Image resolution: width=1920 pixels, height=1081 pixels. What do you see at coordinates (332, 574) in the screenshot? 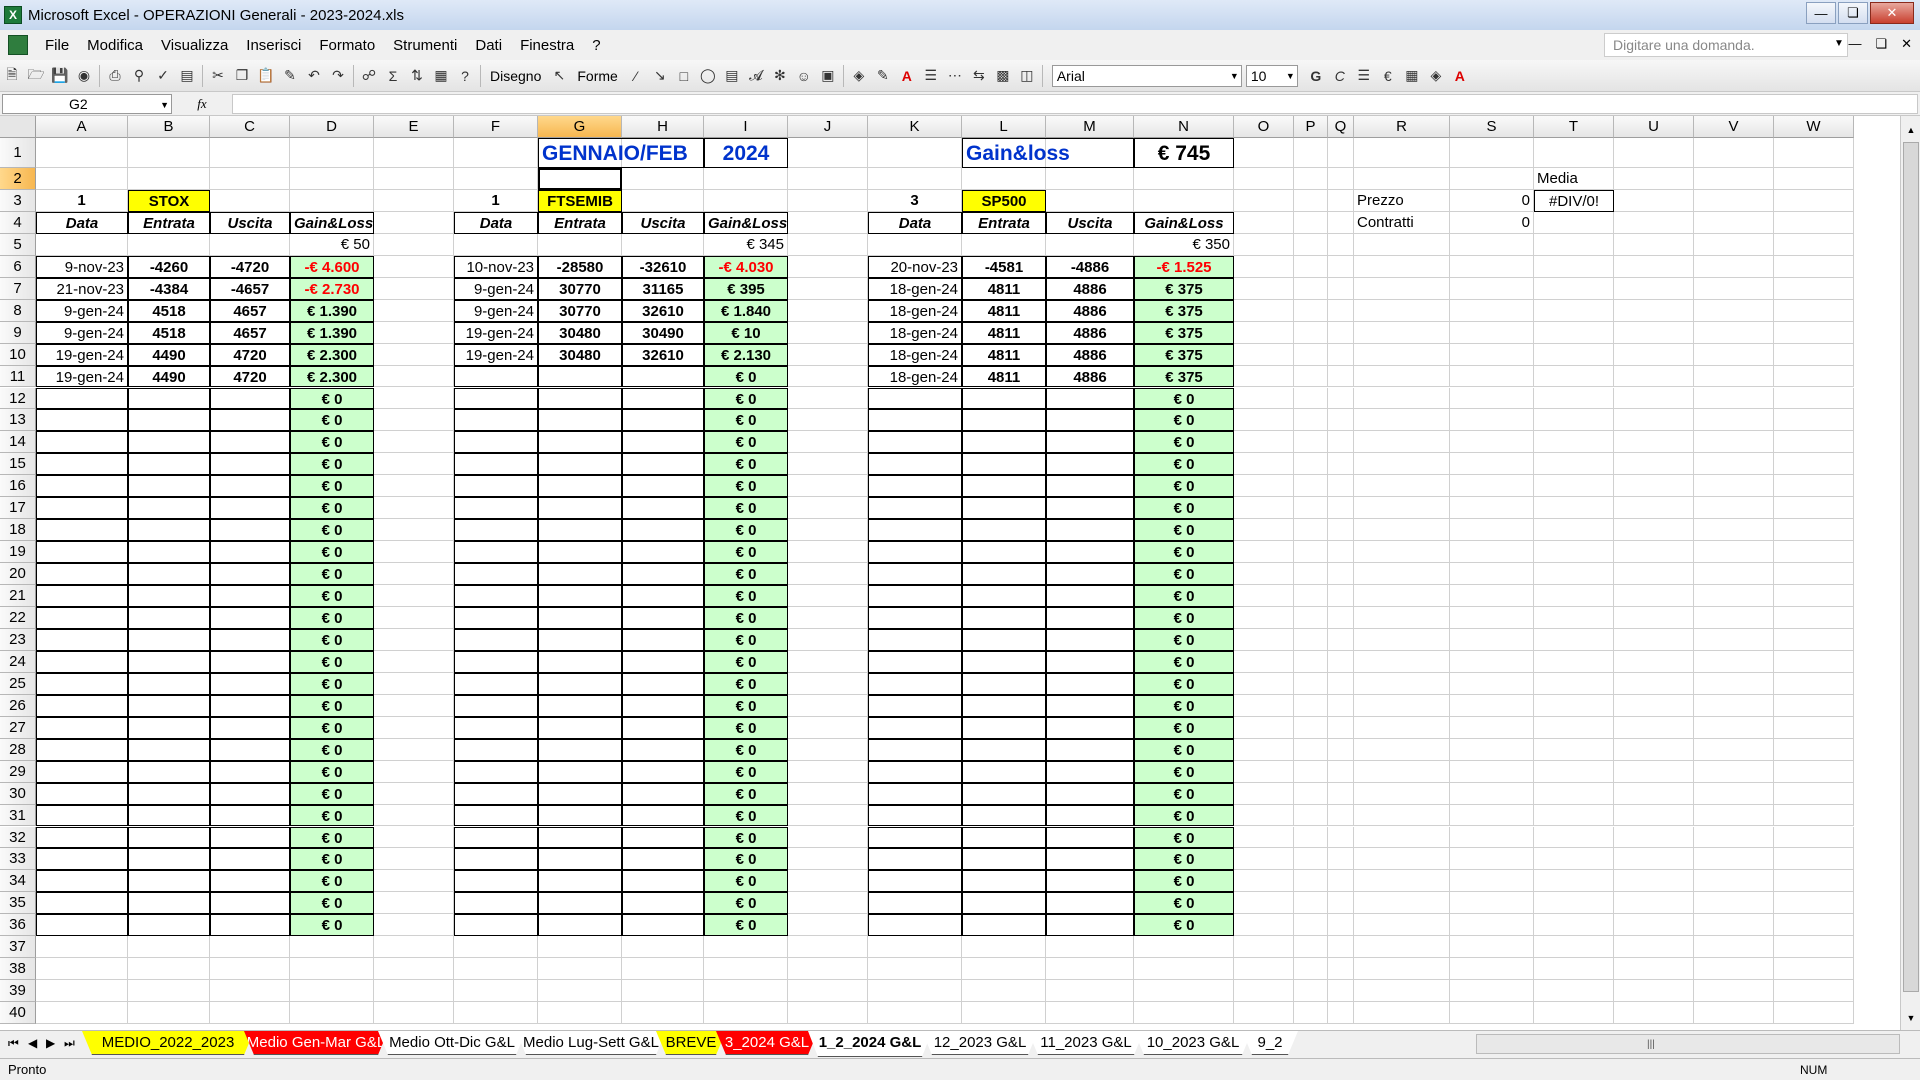
I see `stox-gain-loss: € 0` at bounding box center [332, 574].